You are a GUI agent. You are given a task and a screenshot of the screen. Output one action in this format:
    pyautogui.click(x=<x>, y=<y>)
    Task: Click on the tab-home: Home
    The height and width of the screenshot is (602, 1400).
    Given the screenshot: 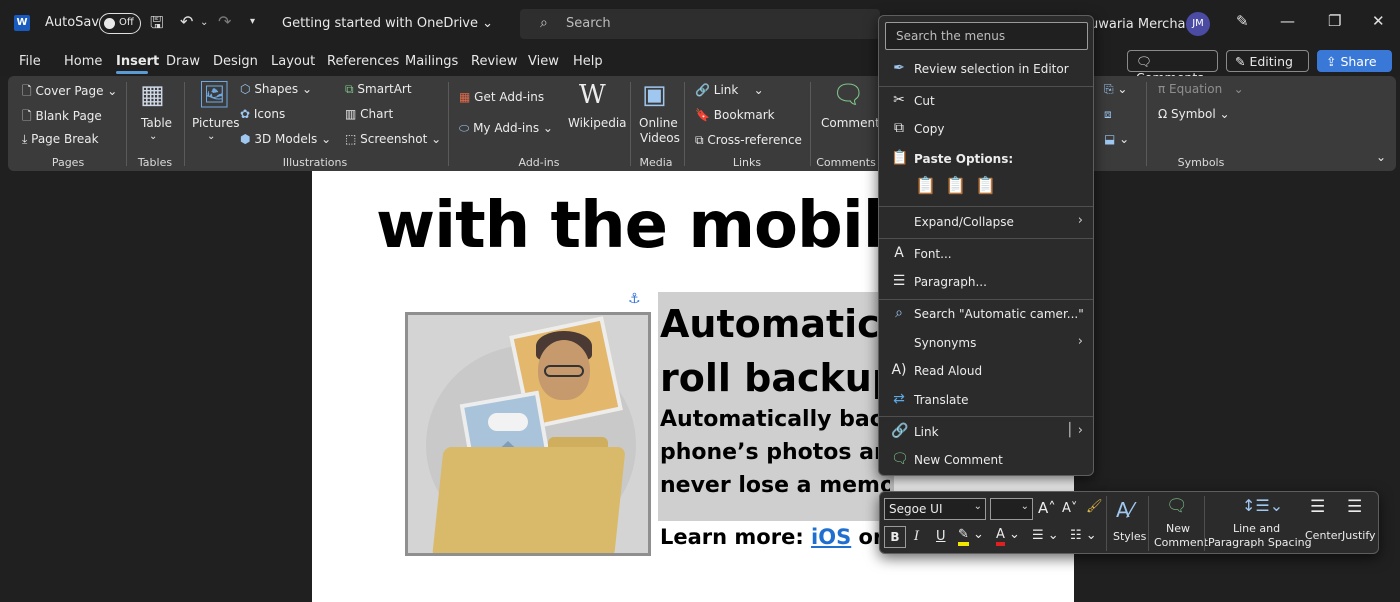 What is the action you would take?
    pyautogui.click(x=83, y=61)
    